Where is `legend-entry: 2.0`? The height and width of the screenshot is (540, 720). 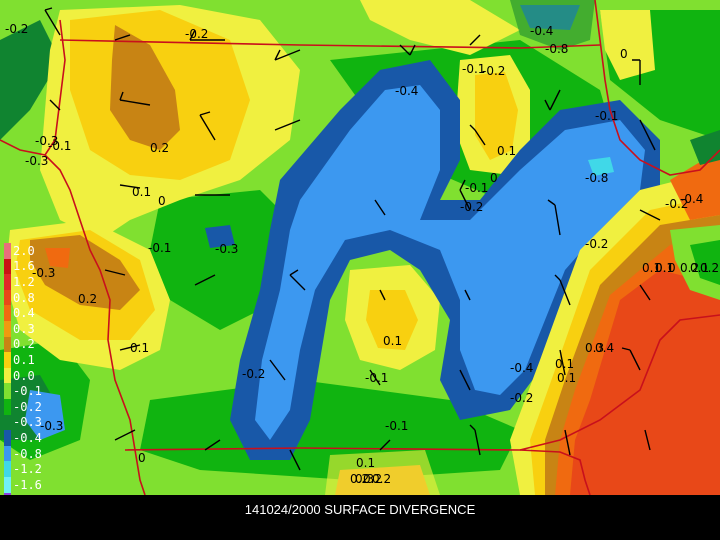
legend-entry: 2.0 is located at coordinates (29, 251).